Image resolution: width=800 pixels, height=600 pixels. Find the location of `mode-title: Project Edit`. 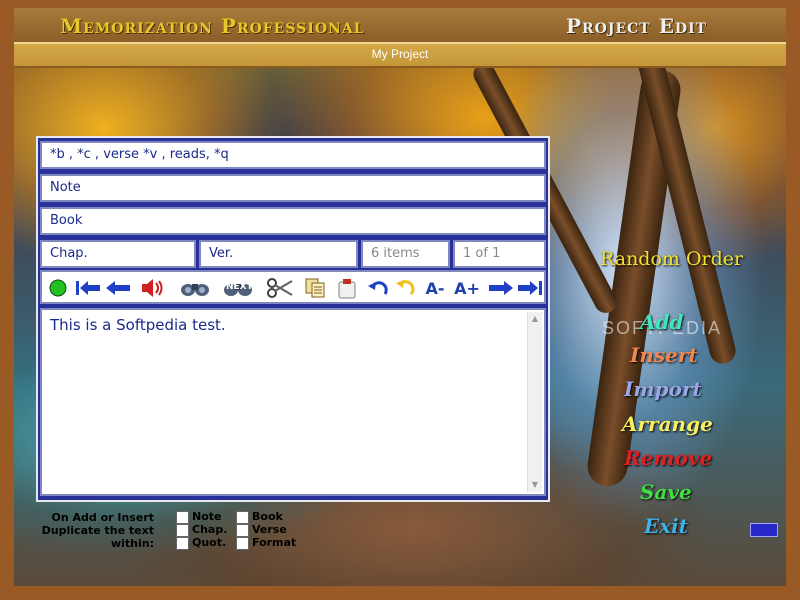

mode-title: Project Edit is located at coordinates (637, 26).